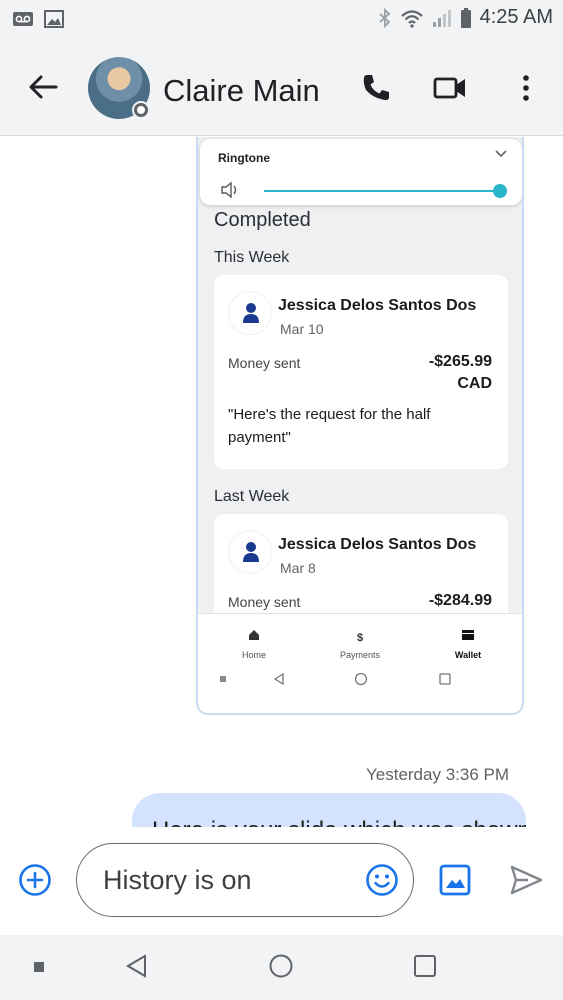 The height and width of the screenshot is (1000, 563). I want to click on add-circle-icon, so click(35, 880).